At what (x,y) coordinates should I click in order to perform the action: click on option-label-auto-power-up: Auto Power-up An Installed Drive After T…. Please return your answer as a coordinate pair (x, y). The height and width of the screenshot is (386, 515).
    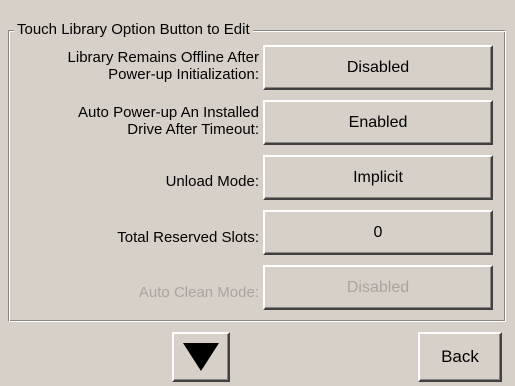
    Looking at the image, I should click on (168, 121).